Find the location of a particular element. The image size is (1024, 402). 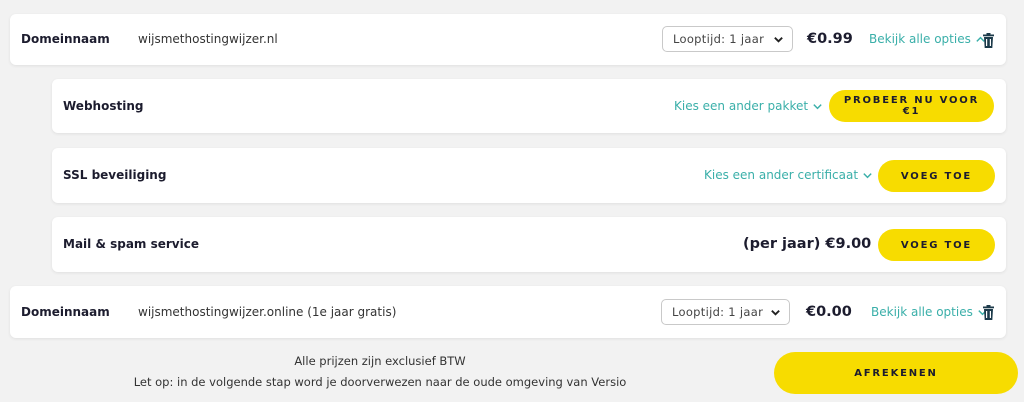

domain-name-text: wijsmethostingwijzer.nl is located at coordinates (208, 39).